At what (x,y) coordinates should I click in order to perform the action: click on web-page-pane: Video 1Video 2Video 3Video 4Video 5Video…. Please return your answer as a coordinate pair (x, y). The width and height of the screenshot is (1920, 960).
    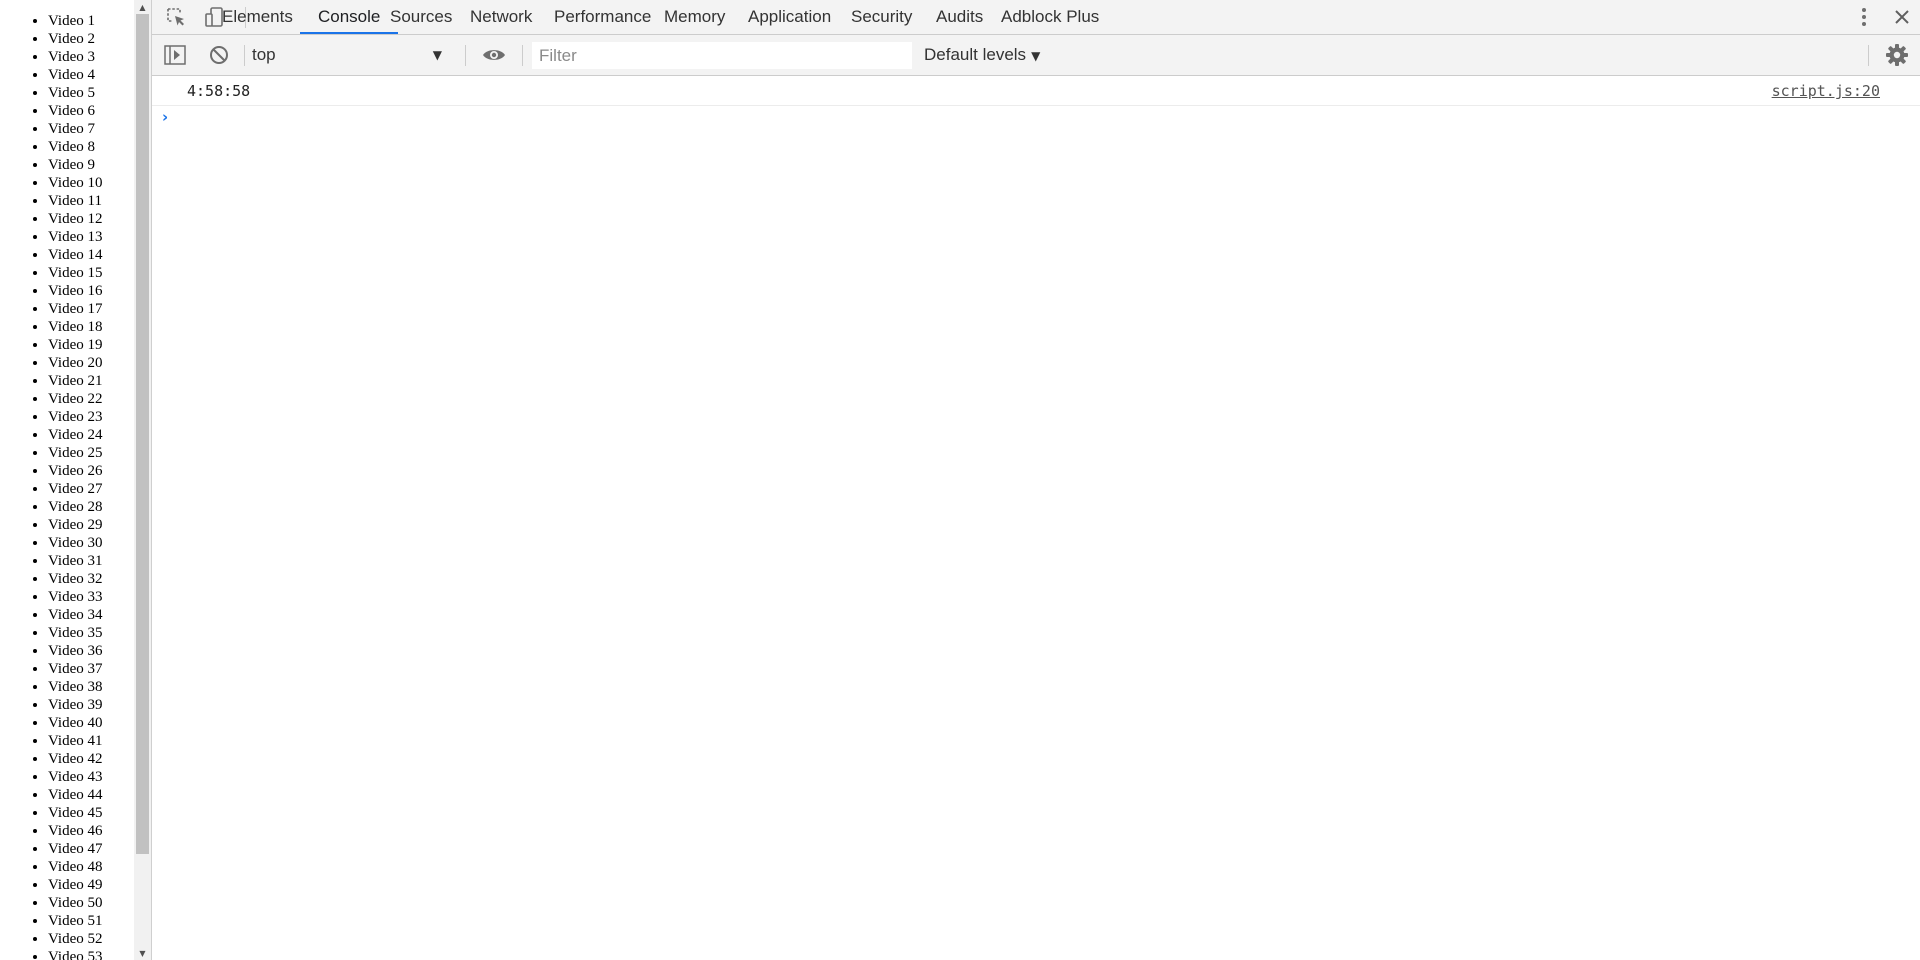
    Looking at the image, I should click on (67, 480).